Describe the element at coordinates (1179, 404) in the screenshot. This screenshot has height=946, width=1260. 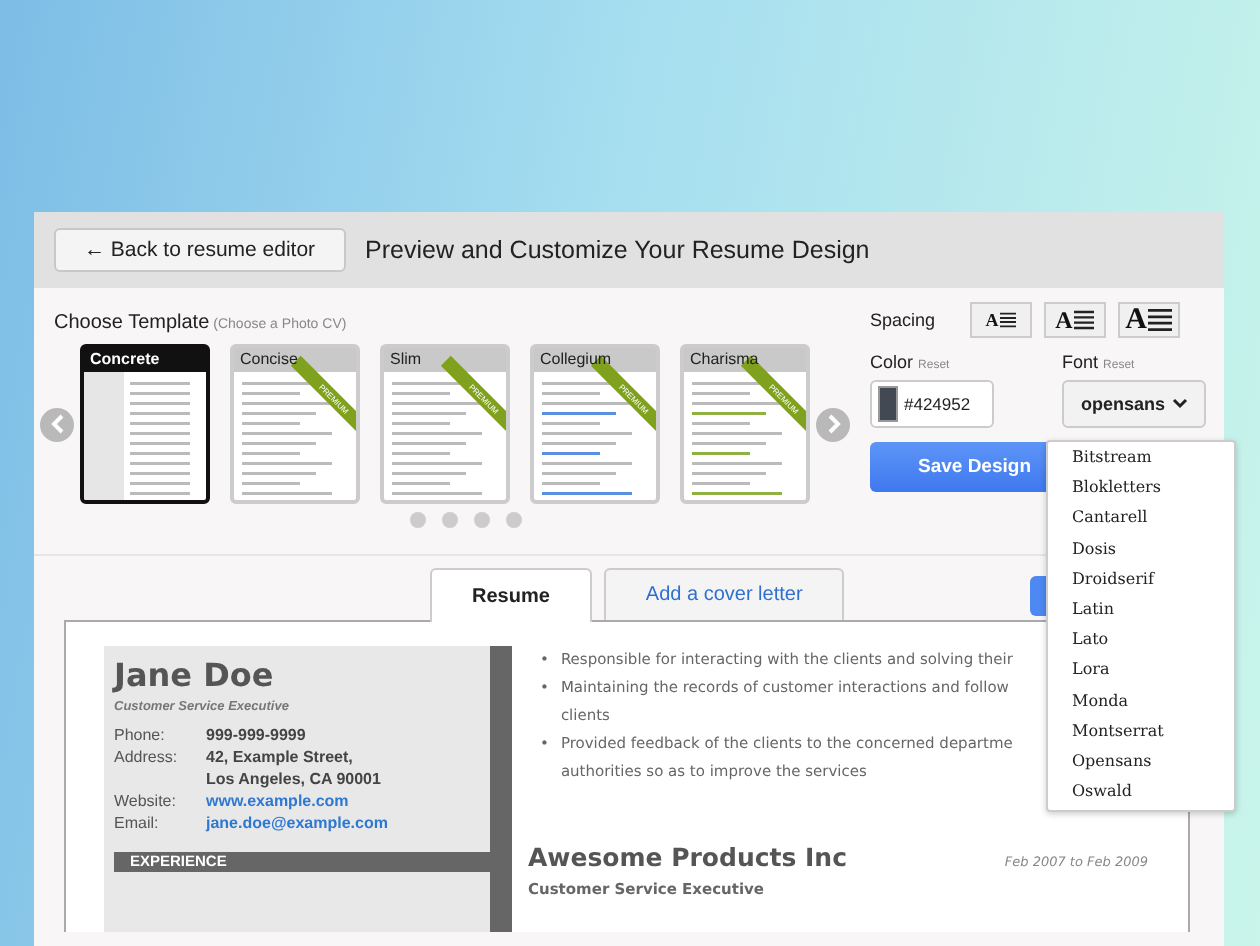
I see `chevron-down-icon` at that location.